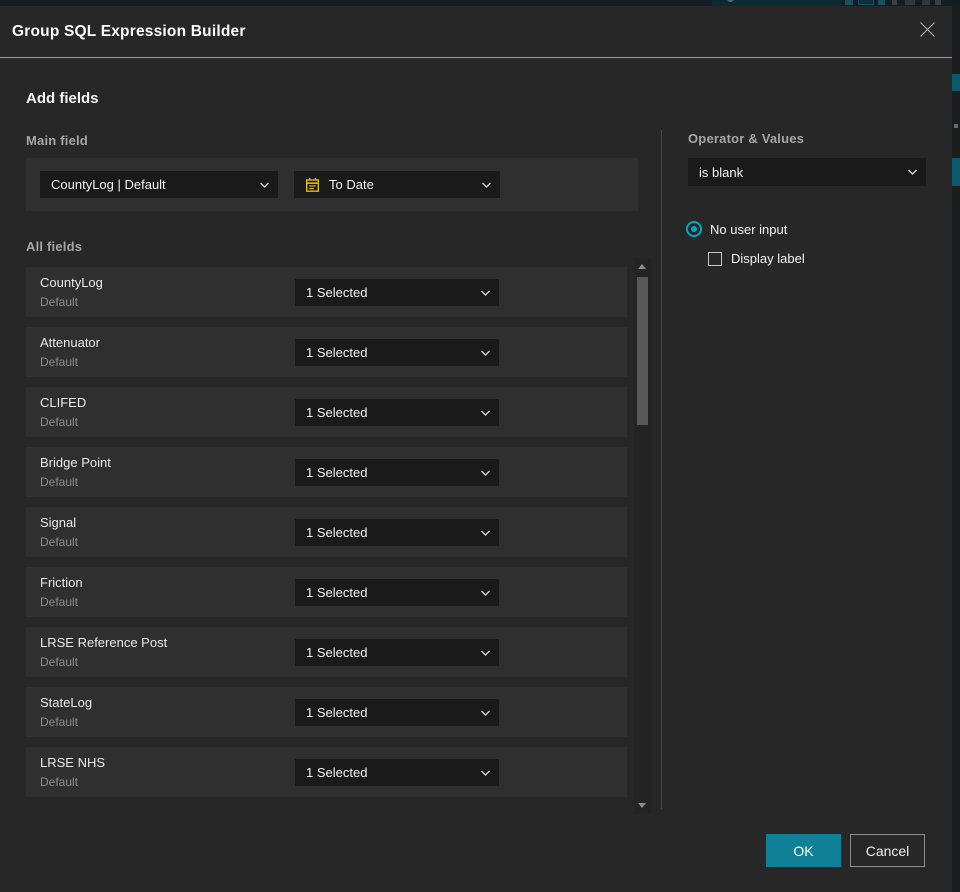 This screenshot has height=892, width=960. I want to click on main-field-dropdown: CountyLog | Default, so click(159, 184).